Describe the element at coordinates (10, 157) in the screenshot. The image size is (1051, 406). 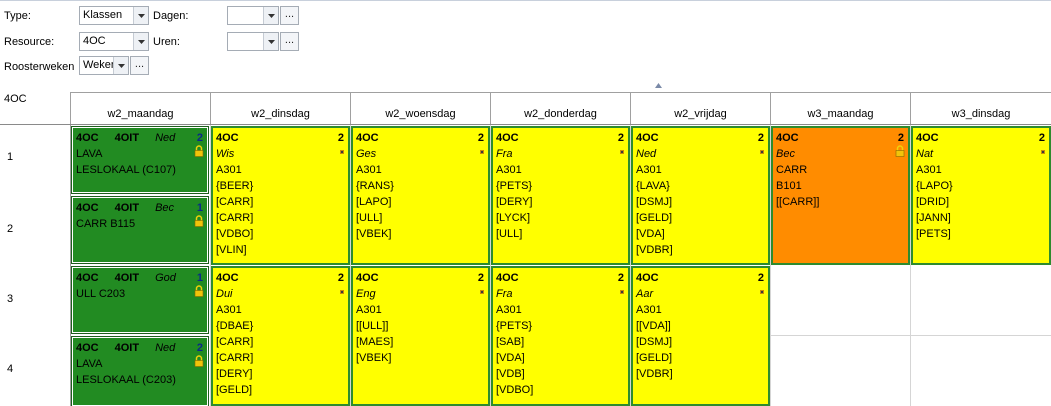
I see `row-label-1: 1` at that location.